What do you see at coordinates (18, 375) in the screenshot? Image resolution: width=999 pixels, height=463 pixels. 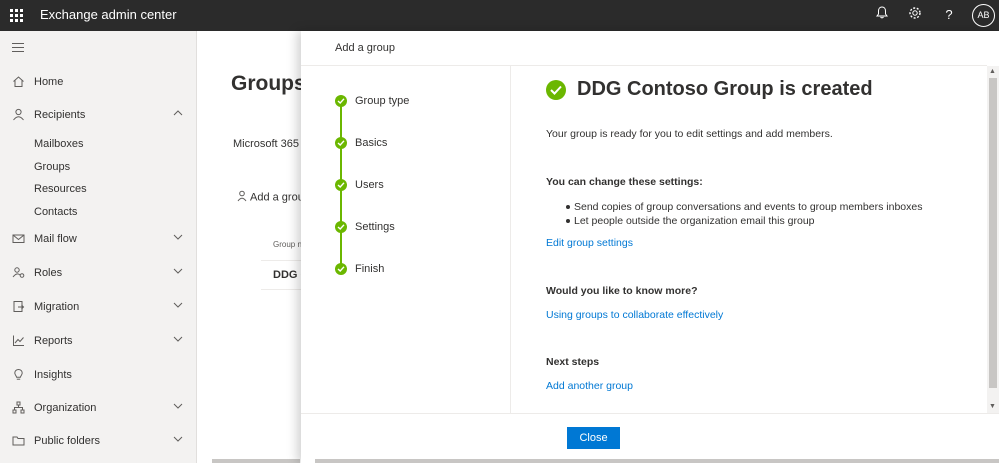 I see `lightbulb-icon` at bounding box center [18, 375].